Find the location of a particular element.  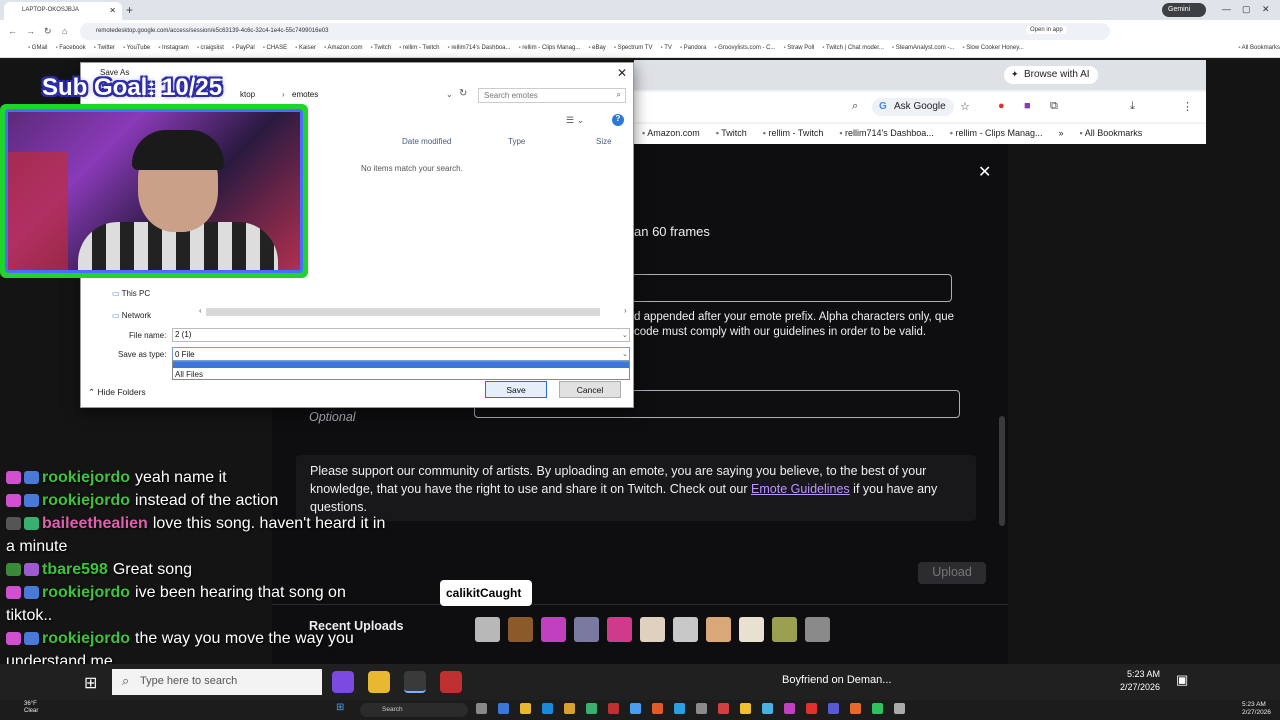

bookmark-item: eBay is located at coordinates (597, 51).